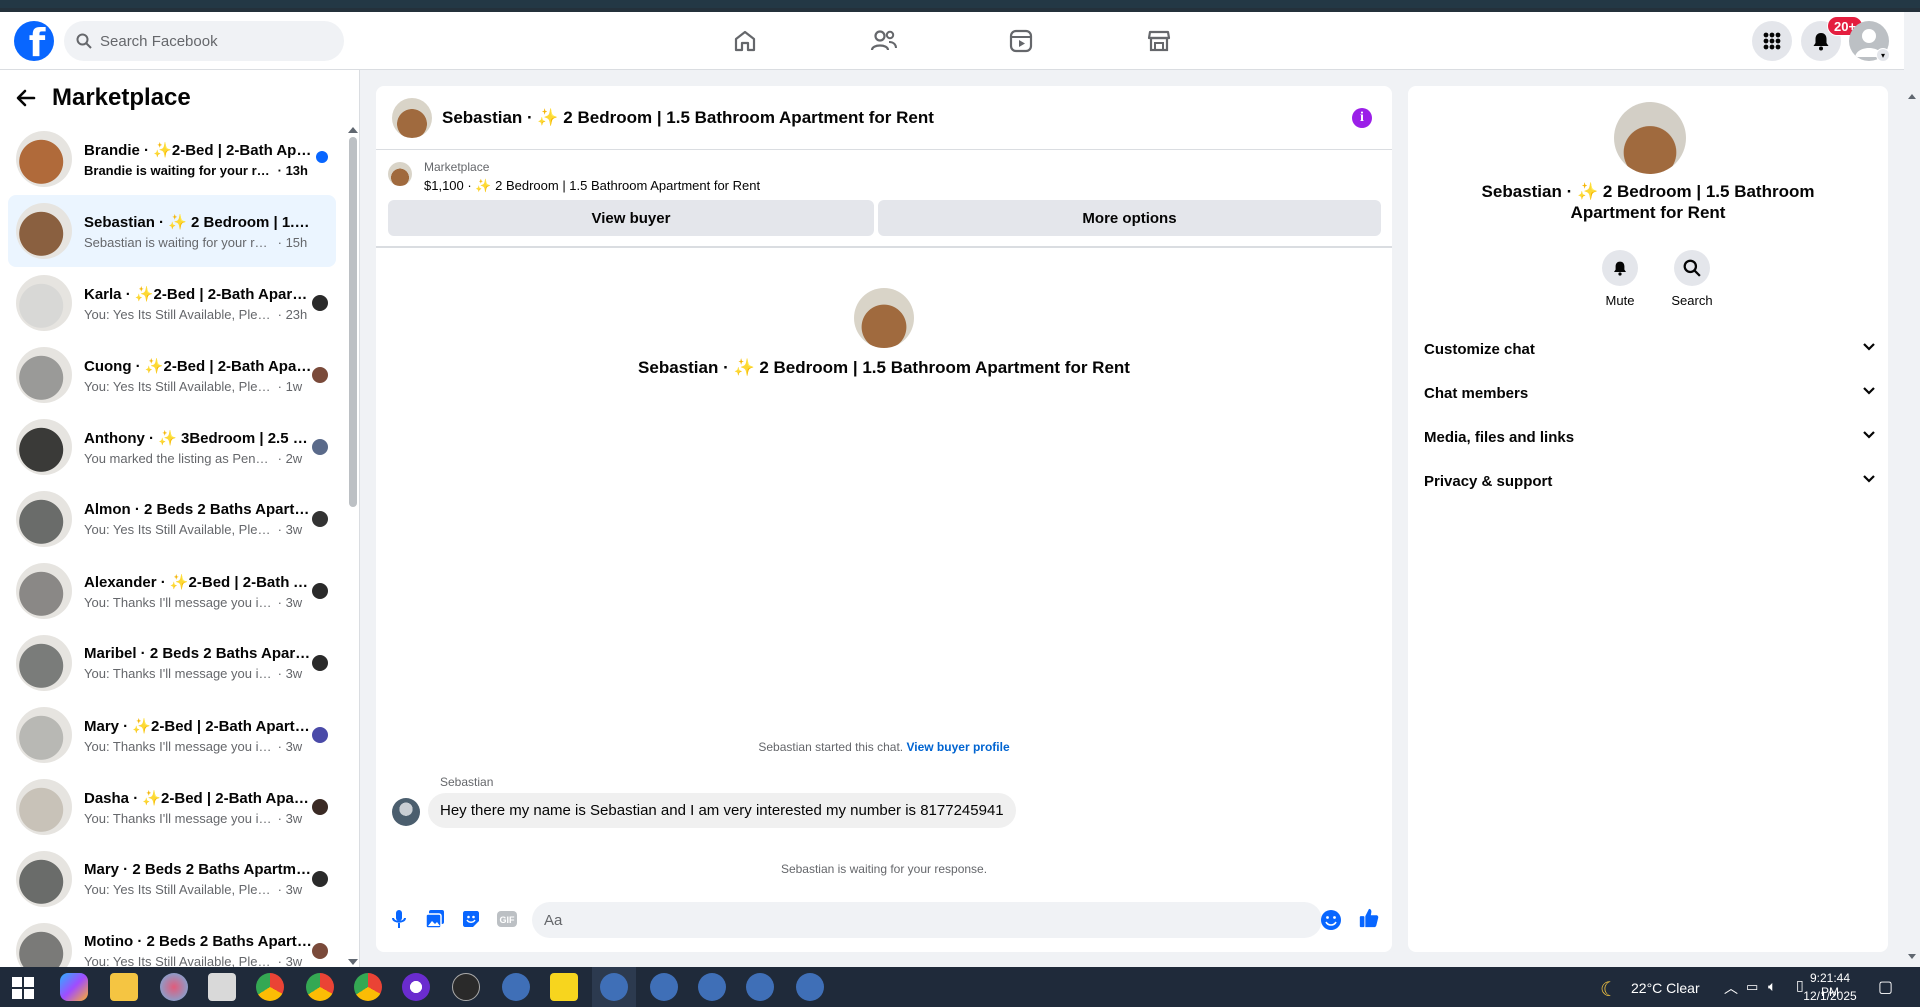 Image resolution: width=1920 pixels, height=1007 pixels. Describe the element at coordinates (1021, 41) in the screenshot. I see `video-icon` at that location.